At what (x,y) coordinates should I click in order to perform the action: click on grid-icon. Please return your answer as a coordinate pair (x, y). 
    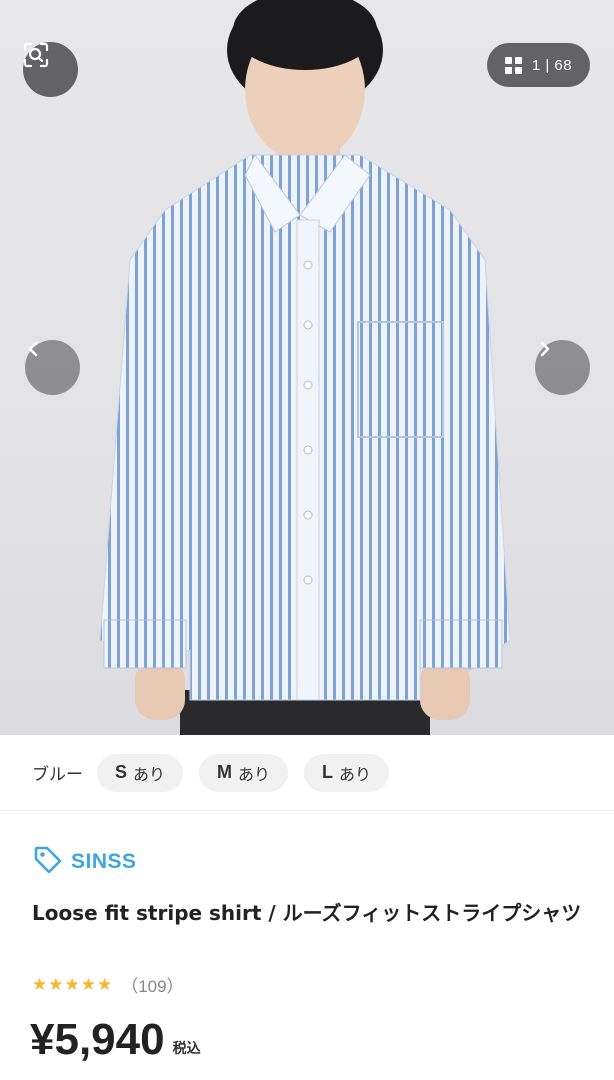
    Looking at the image, I should click on (513, 65).